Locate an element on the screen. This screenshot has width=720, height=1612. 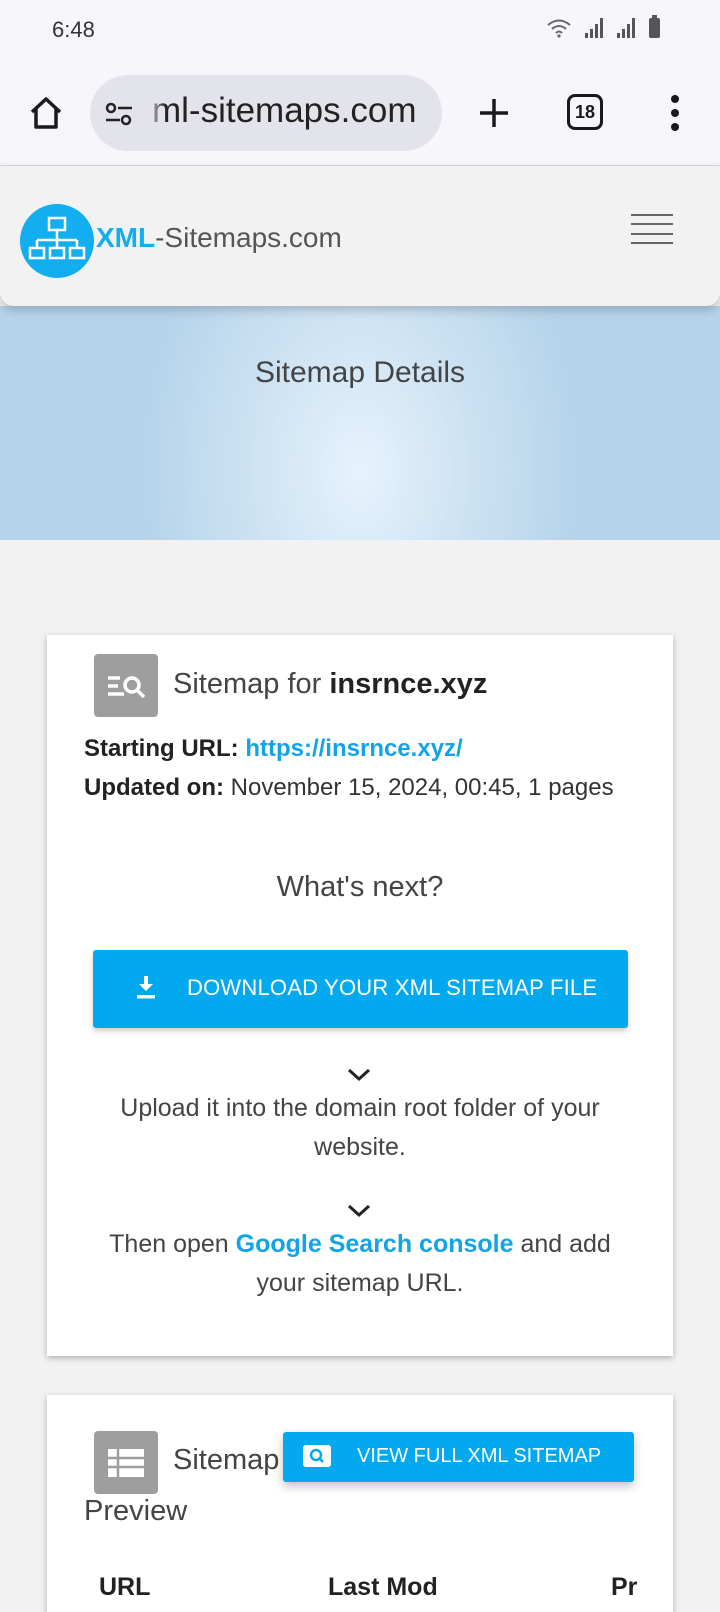
sitemap-card-title: Sitemap for insrnce.xyz is located at coordinates (330, 684).